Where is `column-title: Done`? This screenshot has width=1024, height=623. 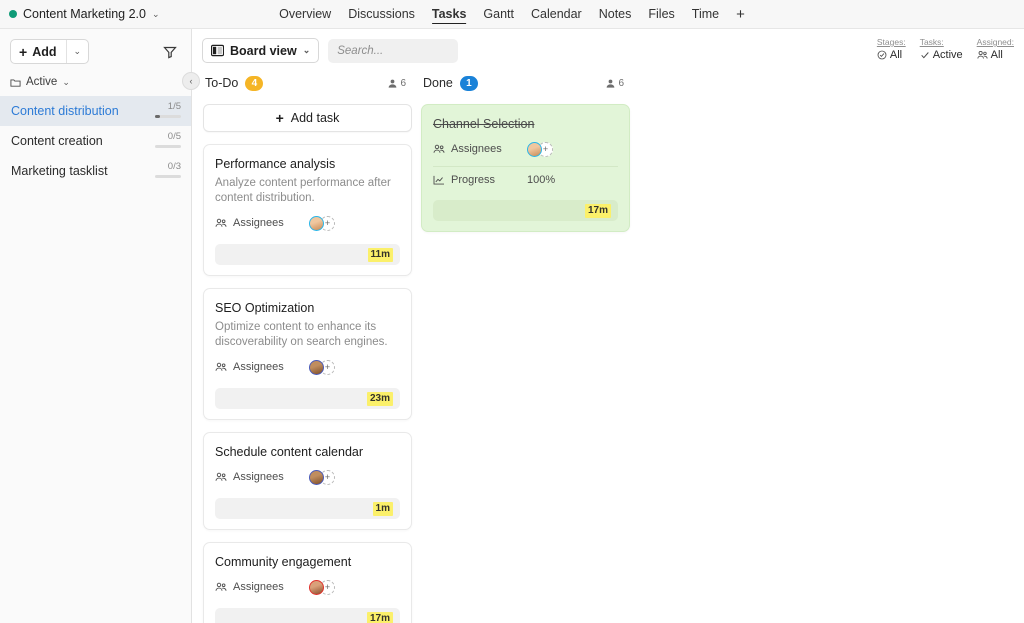 column-title: Done is located at coordinates (438, 83).